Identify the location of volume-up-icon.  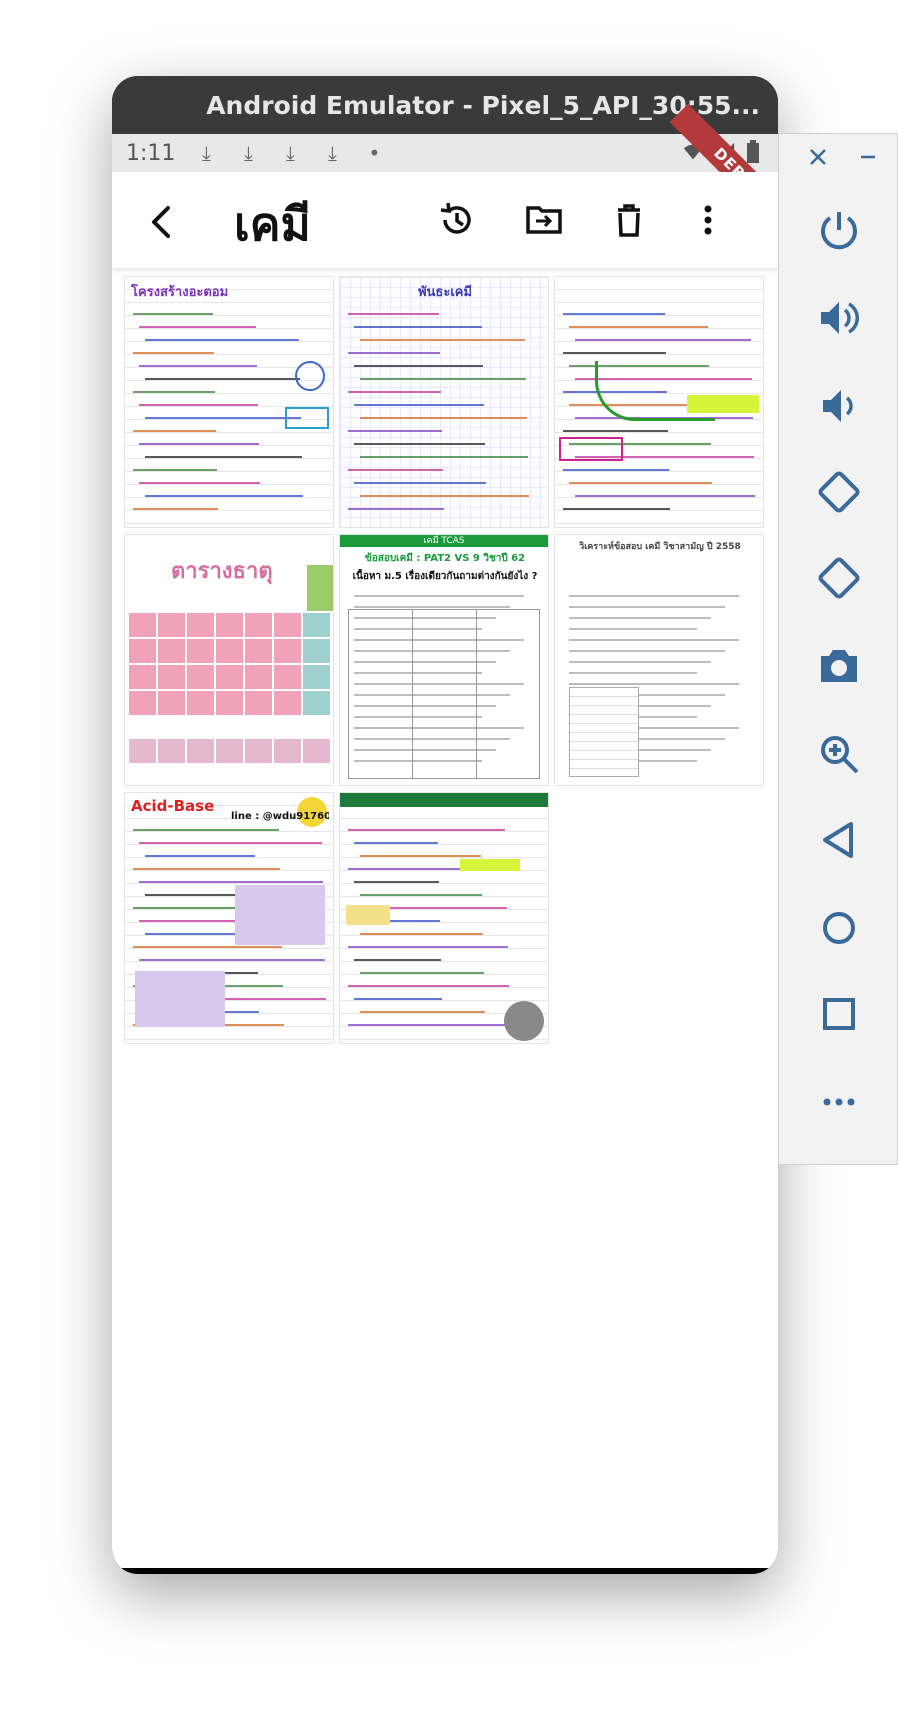
(839, 318).